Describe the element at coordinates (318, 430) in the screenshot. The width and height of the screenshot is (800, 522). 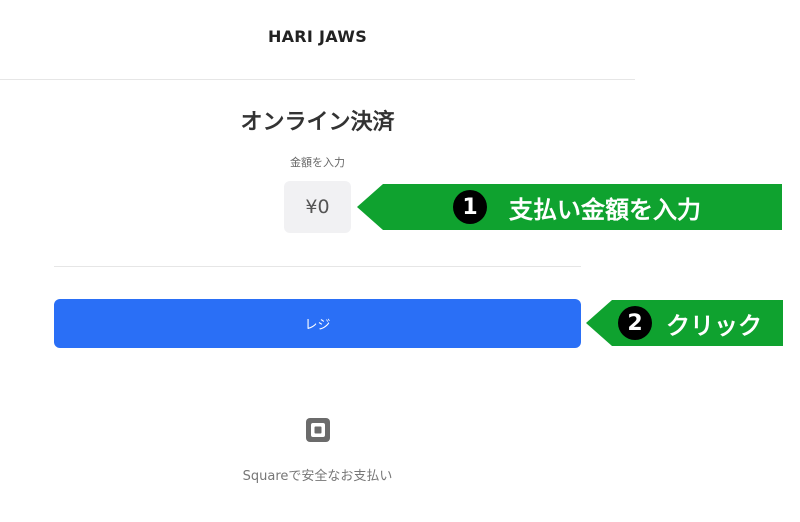
I see `square-logo-icon` at that location.